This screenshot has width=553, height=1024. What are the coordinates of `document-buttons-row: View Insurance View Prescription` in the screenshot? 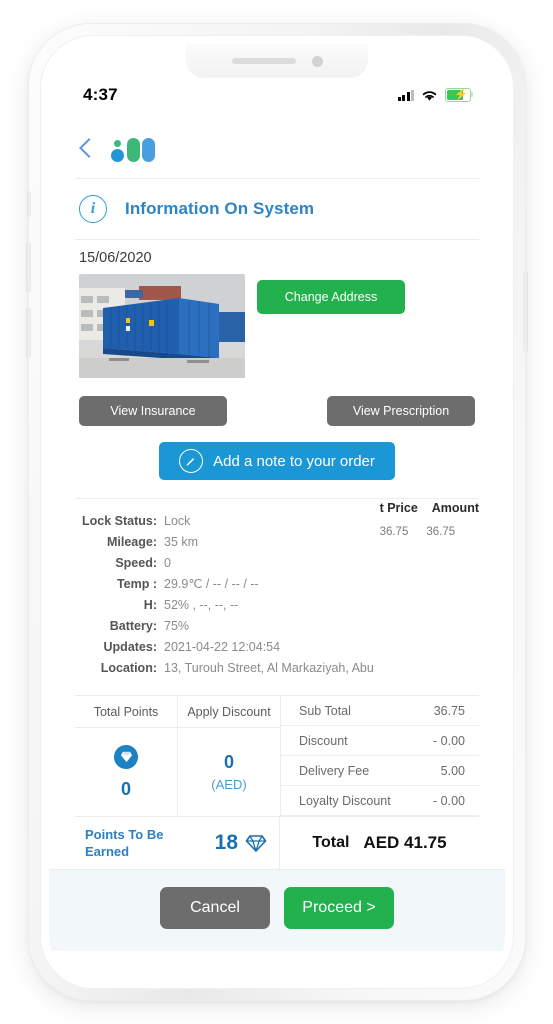 It's located at (277, 408).